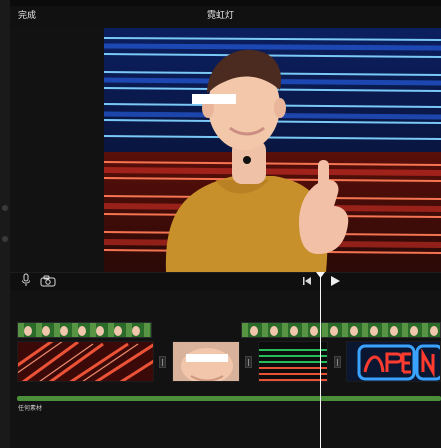 The image size is (441, 448). What do you see at coordinates (48, 281) in the screenshot?
I see `camera-icon` at bounding box center [48, 281].